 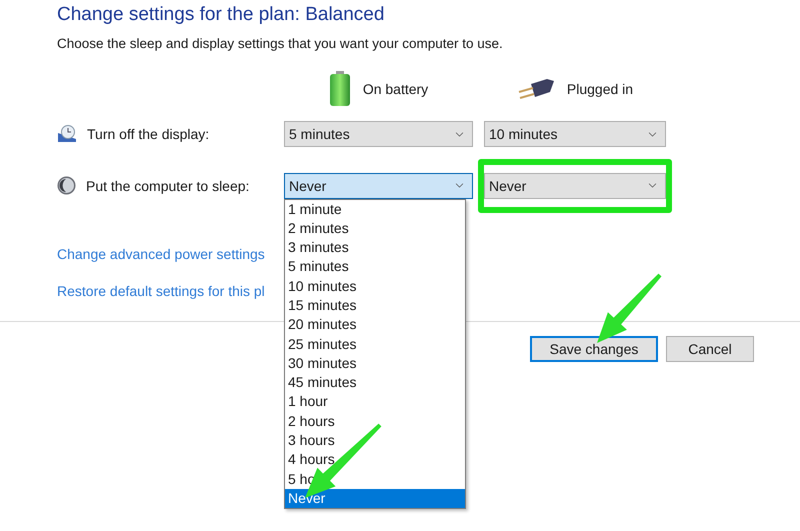 What do you see at coordinates (375, 460) in the screenshot?
I see `dropdown-option: 4 hours` at bounding box center [375, 460].